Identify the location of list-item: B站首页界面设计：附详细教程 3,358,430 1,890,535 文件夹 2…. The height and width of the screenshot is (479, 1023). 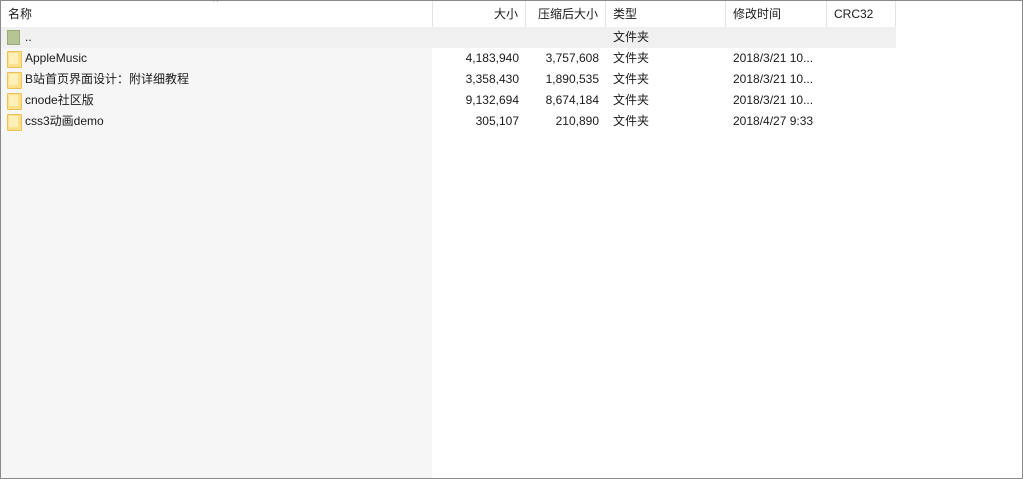
(448, 79).